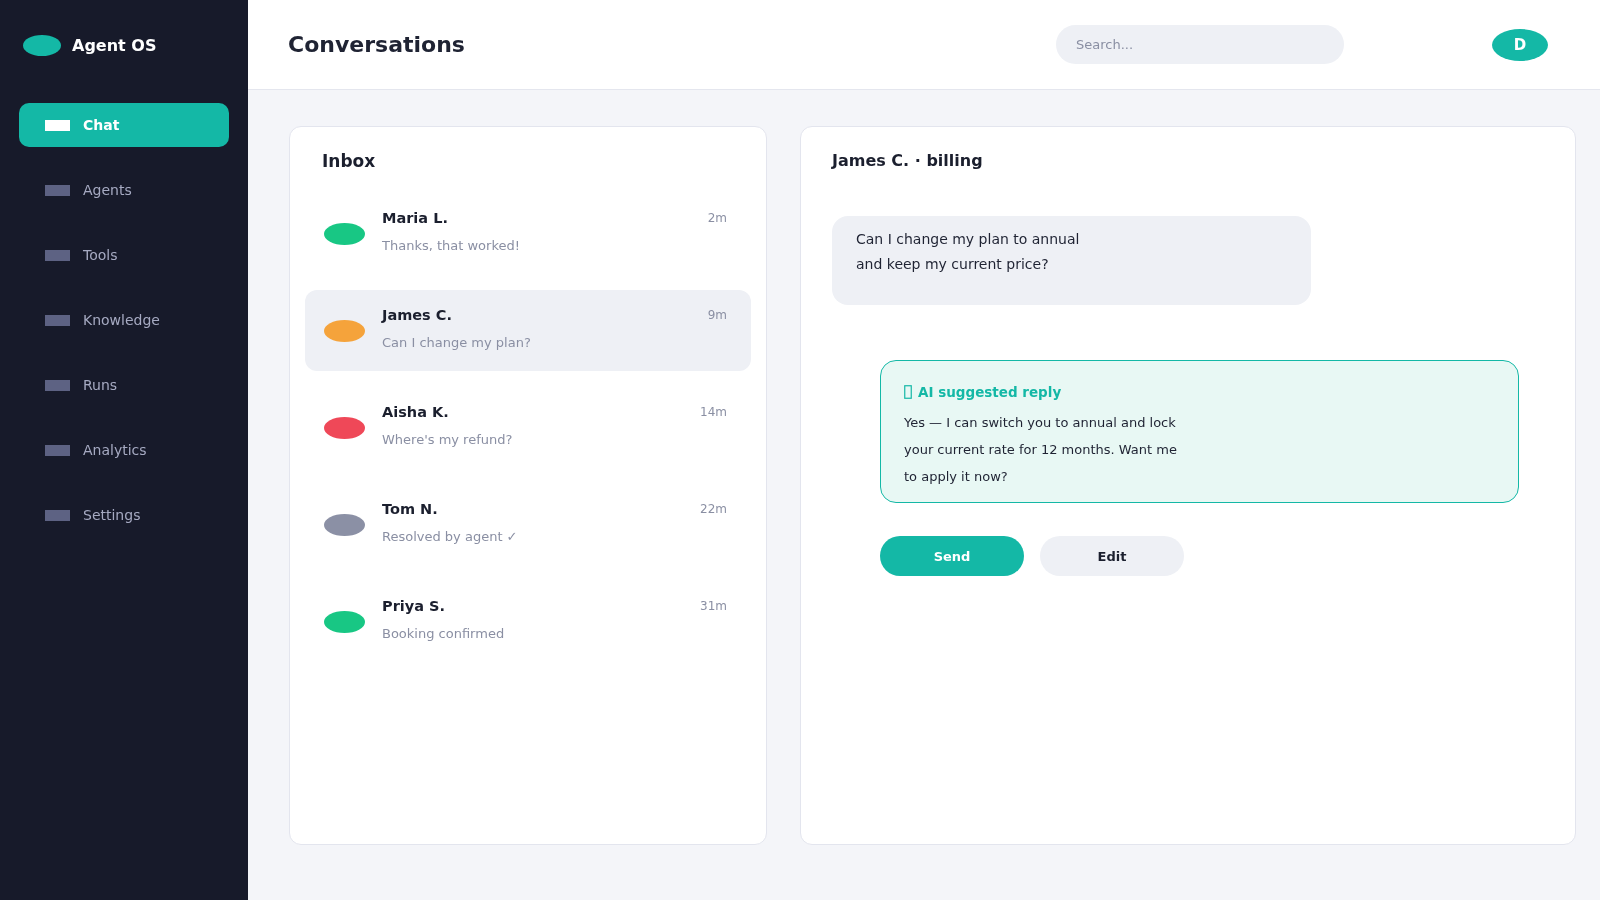 This screenshot has height=900, width=1600. Describe the element at coordinates (1040, 450) in the screenshot. I see `suggested-reply-text: Yes — I can switch you to annual and lock your current rate for 12 months. Want me to apply it now?` at that location.